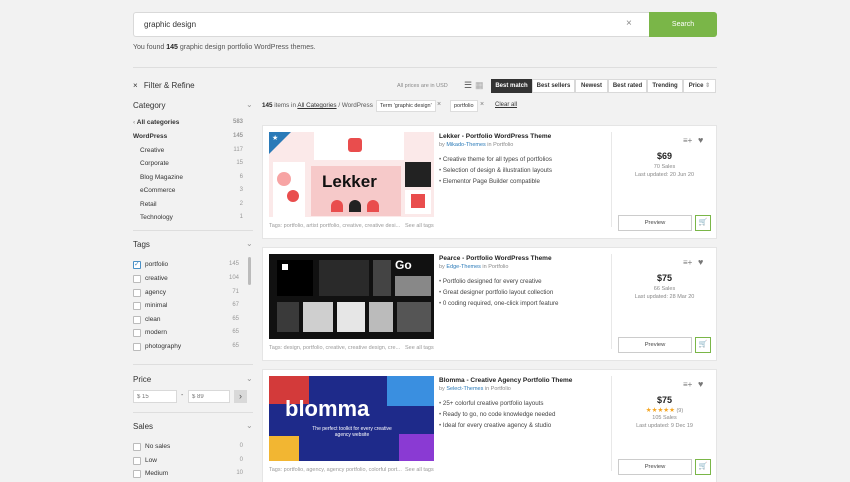 This screenshot has width=850, height=482. I want to click on sort-best-rated: Best rated, so click(627, 86).